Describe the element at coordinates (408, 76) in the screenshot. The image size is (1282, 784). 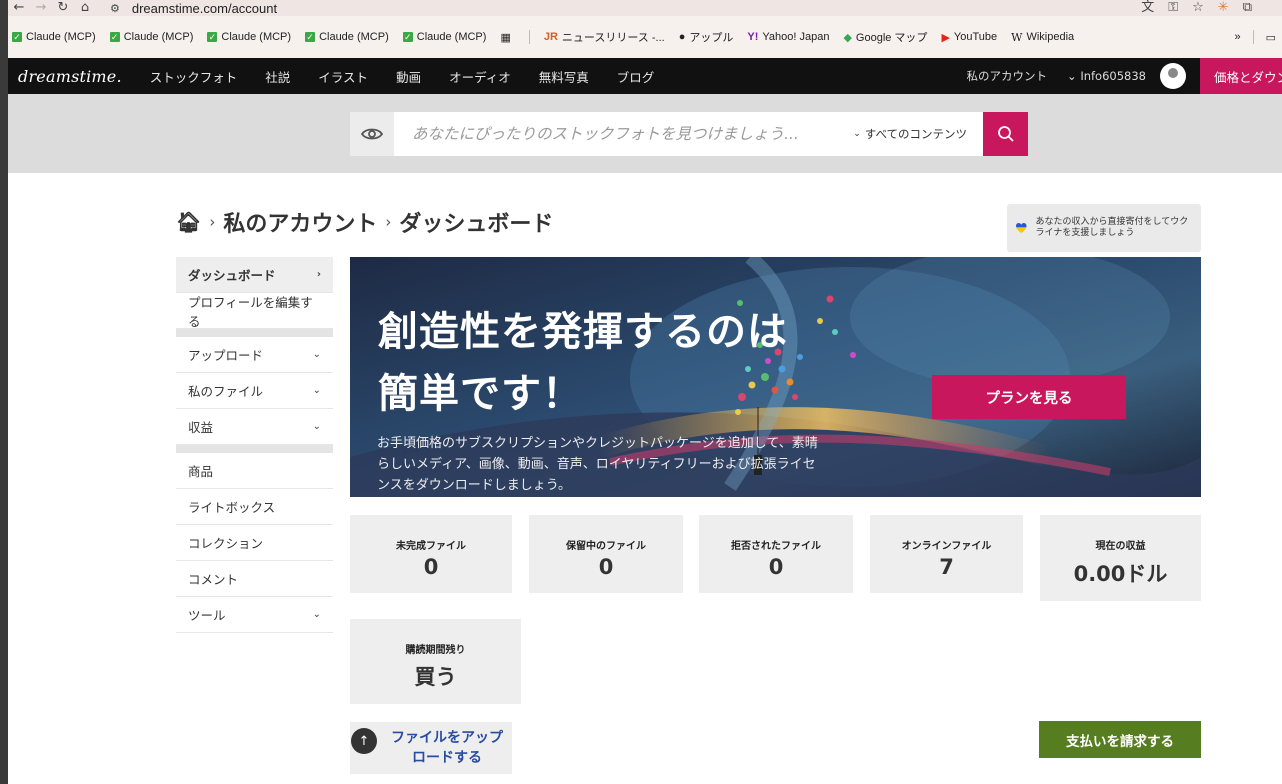
I see `nav-link-video: 動画` at that location.